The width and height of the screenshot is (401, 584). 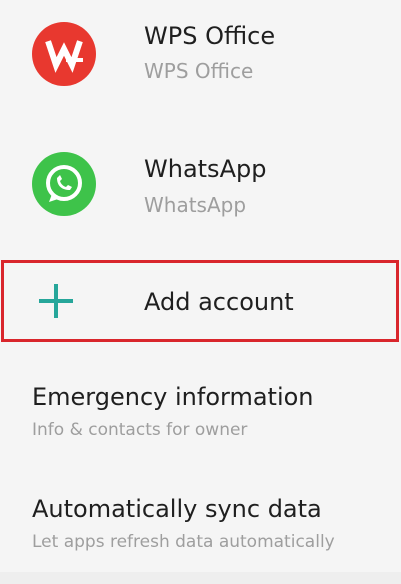 I want to click on setting-title: Automatically sync data, so click(x=177, y=509).